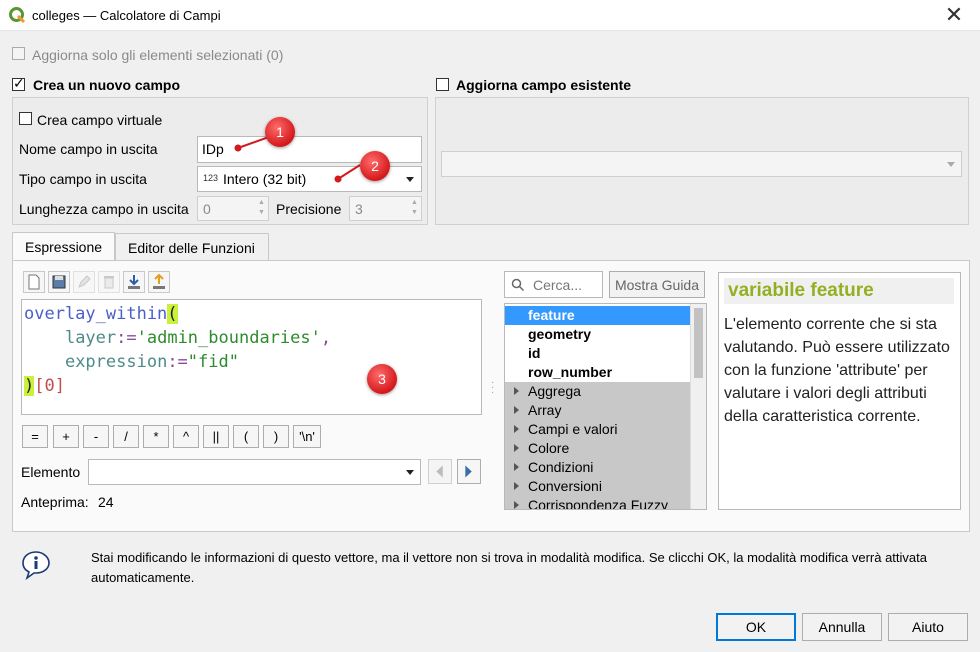 The width and height of the screenshot is (980, 652). Describe the element at coordinates (159, 282) in the screenshot. I see `export-icon` at that location.